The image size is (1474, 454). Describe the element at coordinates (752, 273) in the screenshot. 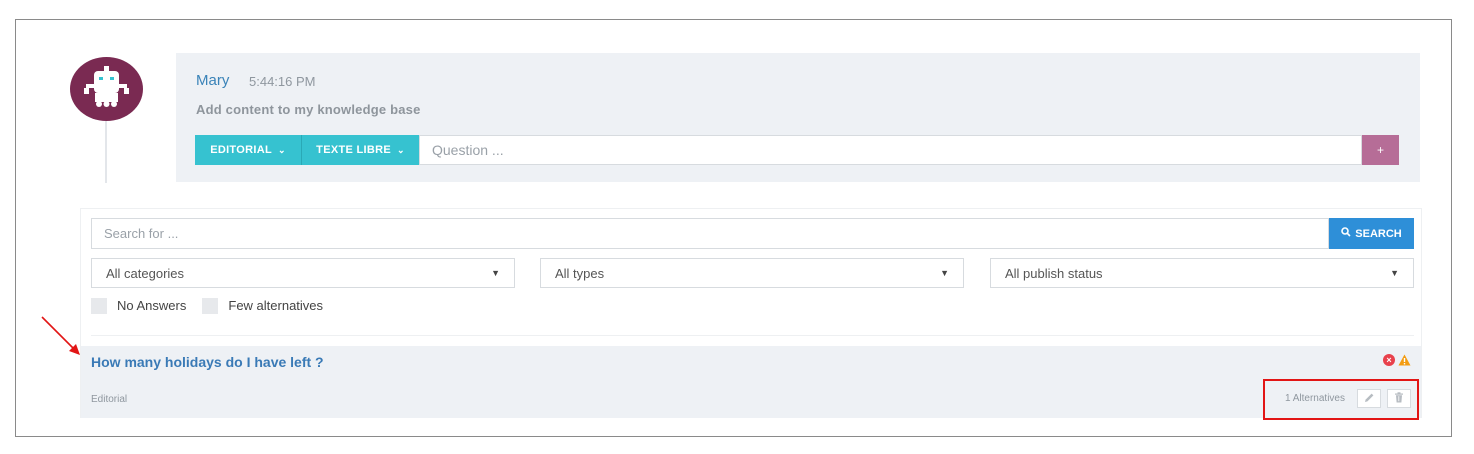

I see `types-select: All types ▼` at that location.